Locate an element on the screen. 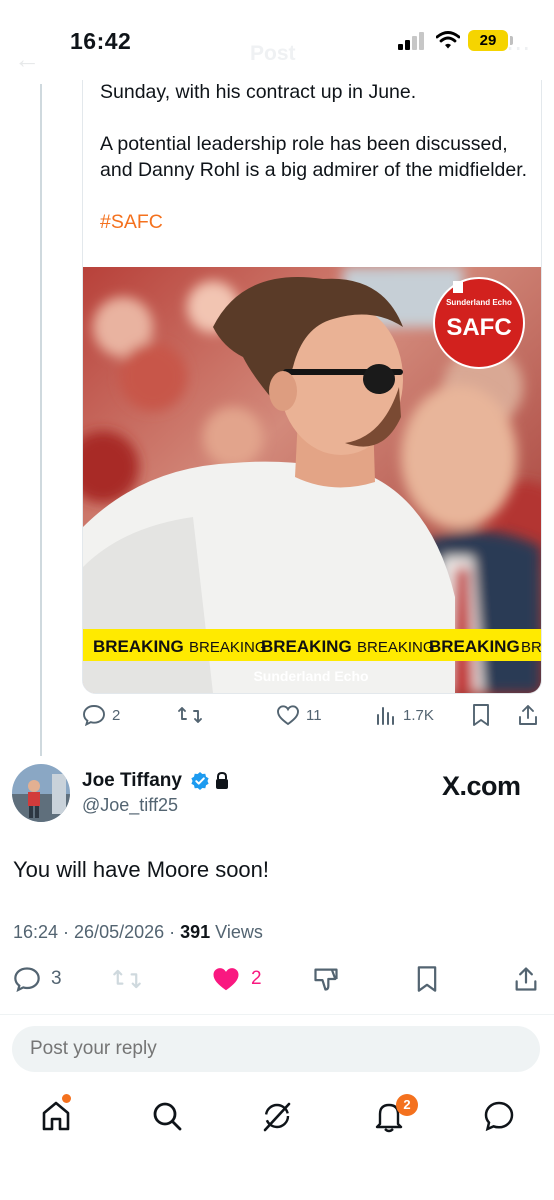 The width and height of the screenshot is (554, 1200). notification-count-badge: 2 is located at coordinates (407, 1105).